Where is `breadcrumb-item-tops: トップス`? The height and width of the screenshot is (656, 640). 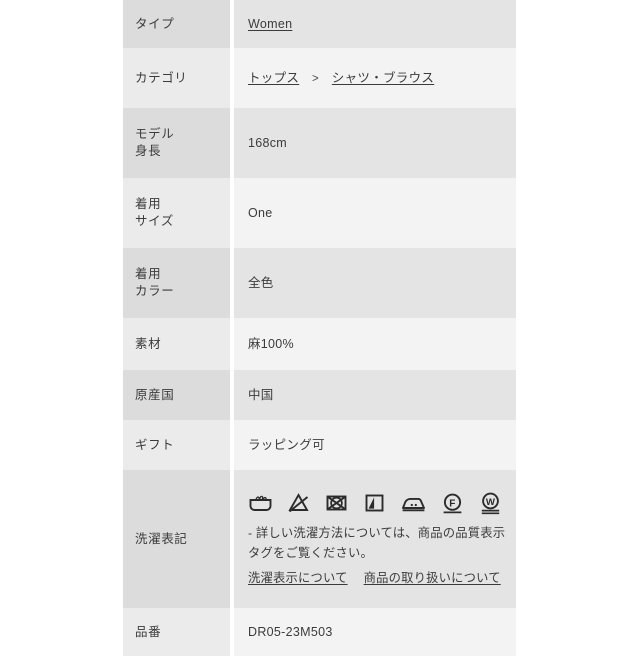 breadcrumb-item-tops: トップス is located at coordinates (273, 78).